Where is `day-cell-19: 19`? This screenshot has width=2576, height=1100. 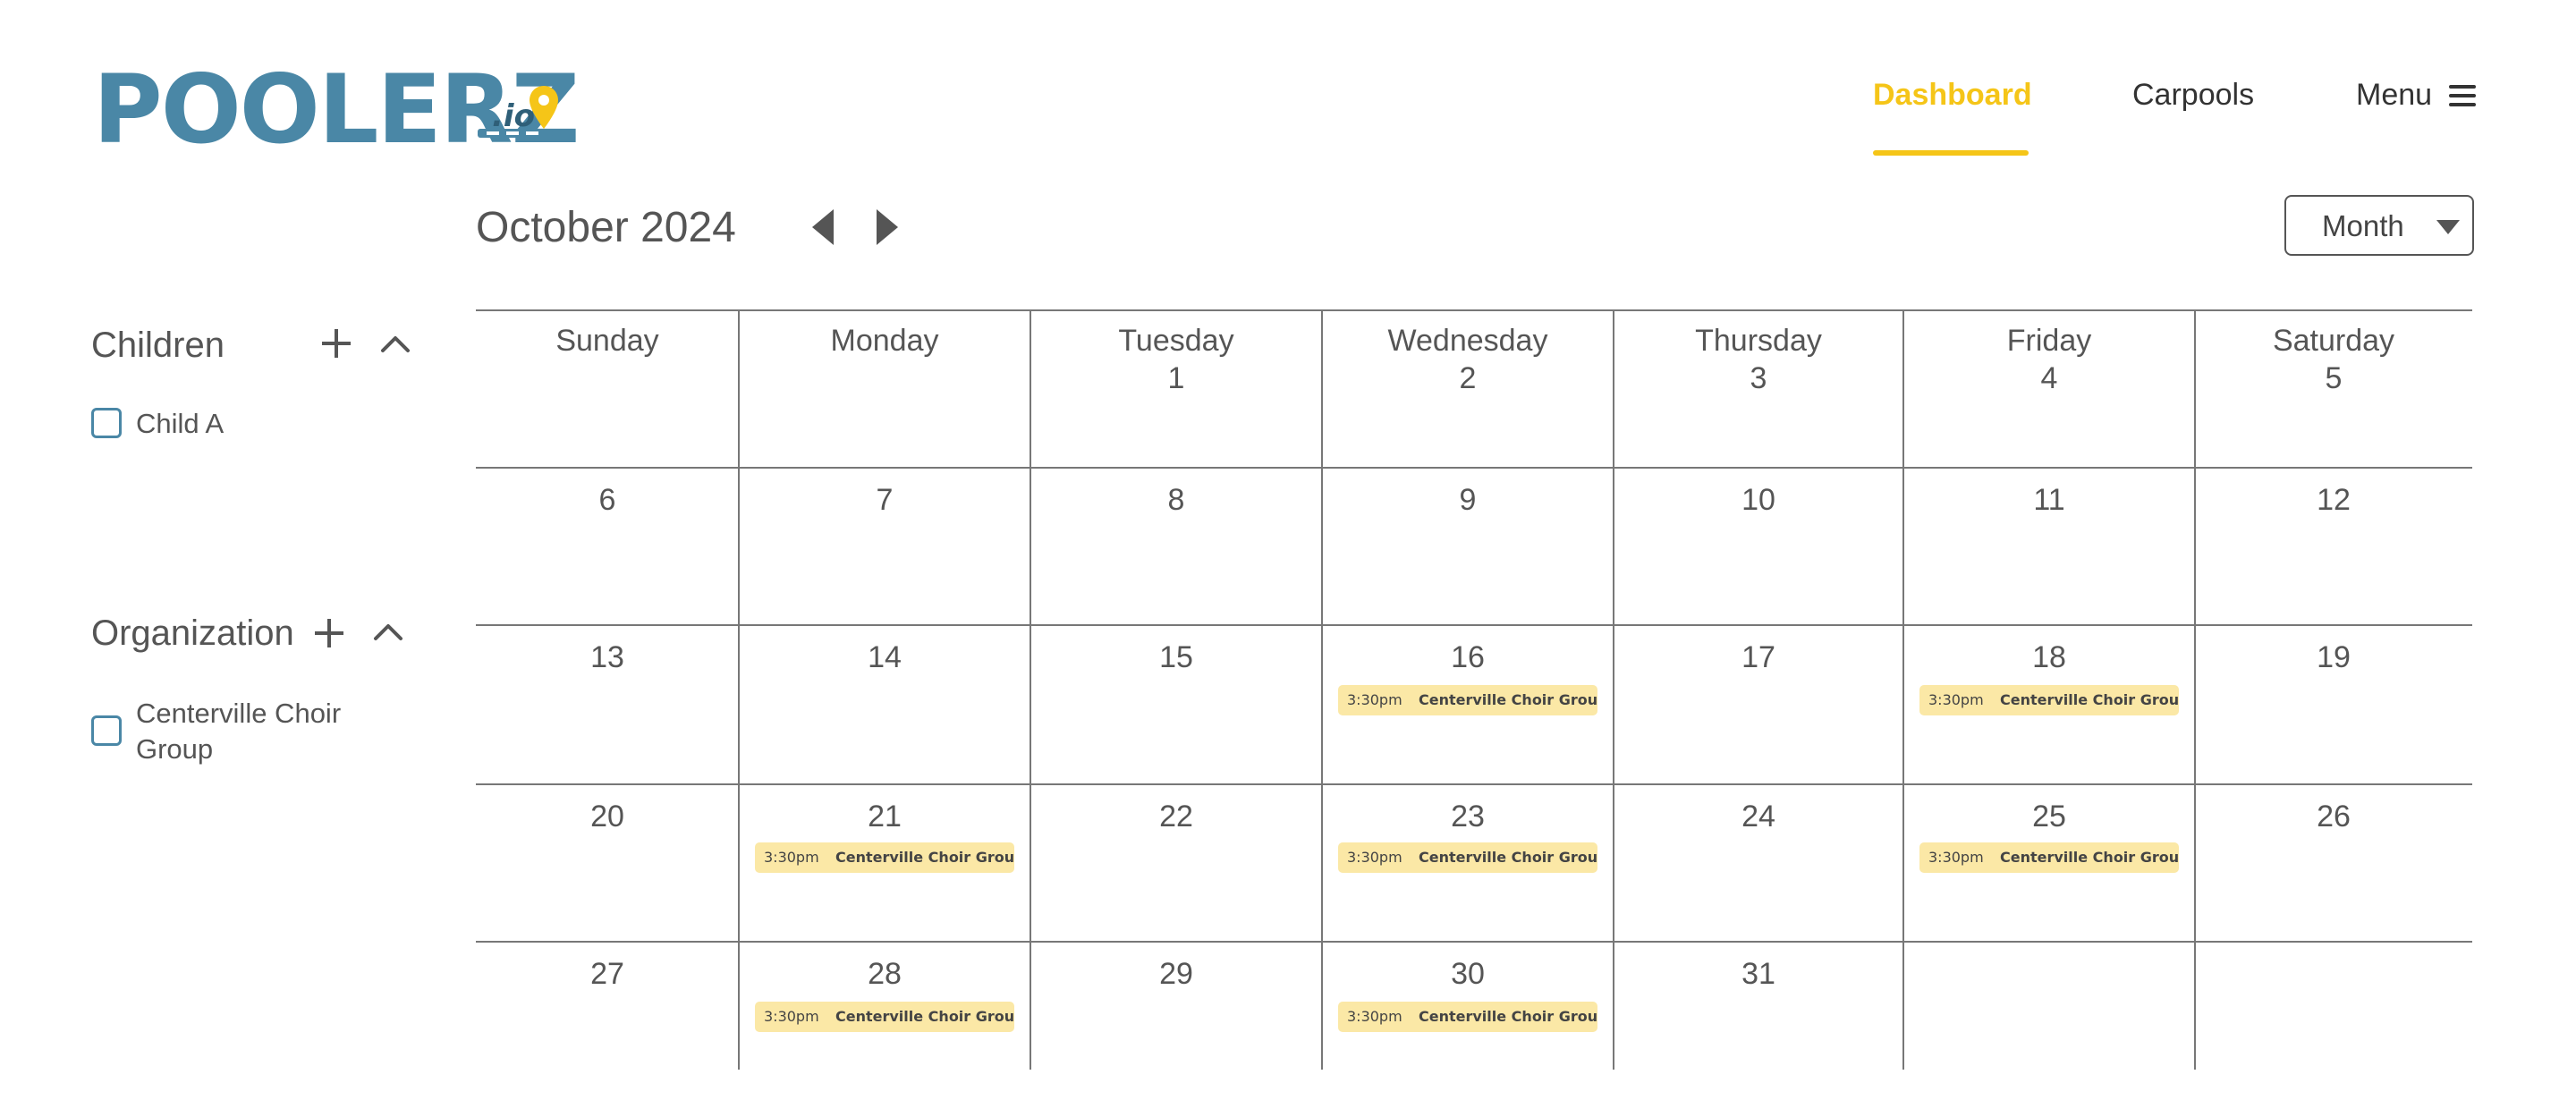 day-cell-19: 19 is located at coordinates (2333, 703).